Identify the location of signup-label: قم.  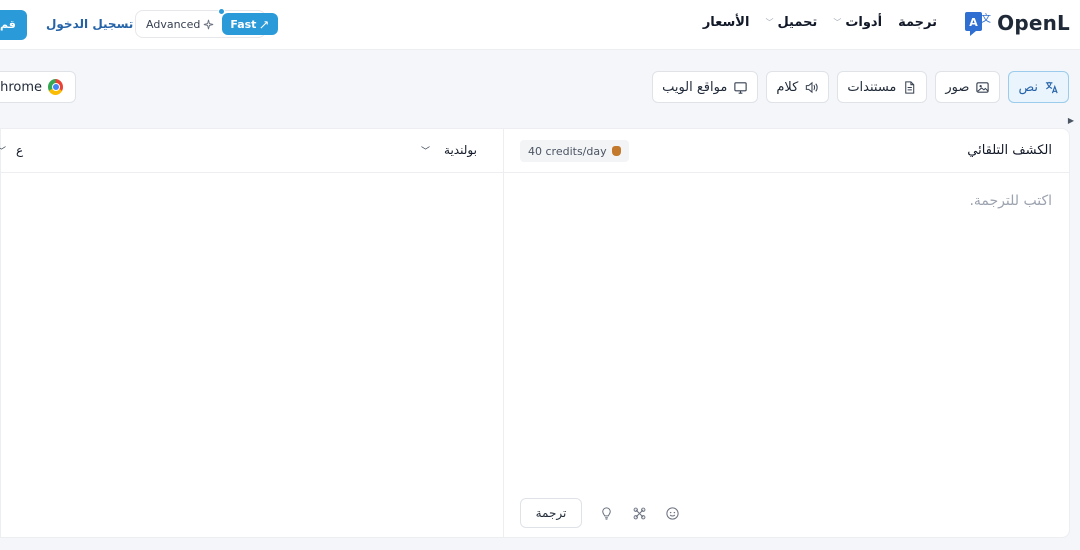
(8, 24).